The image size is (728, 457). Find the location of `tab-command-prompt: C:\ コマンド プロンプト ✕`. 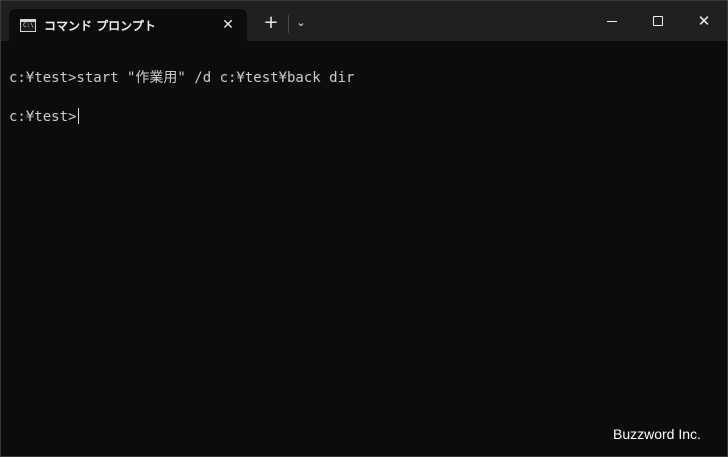

tab-command-prompt: C:\ コマンド プロンプト ✕ is located at coordinates (128, 25).